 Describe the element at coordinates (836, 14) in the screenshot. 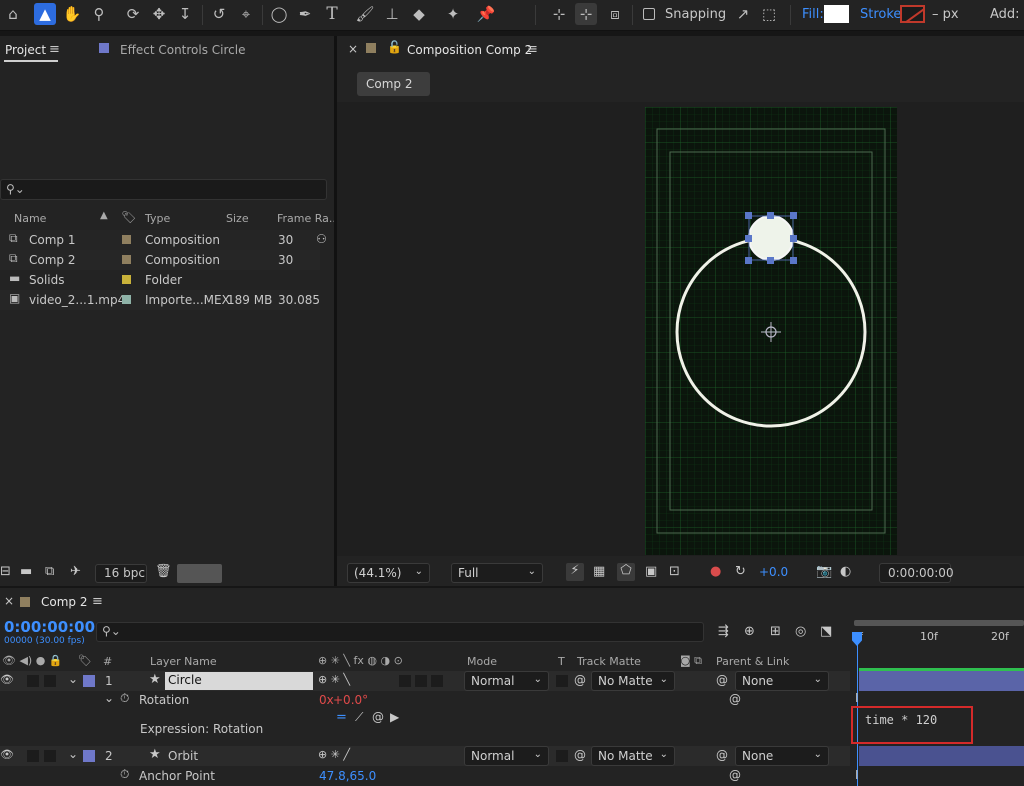

I see `fill-swatch` at that location.